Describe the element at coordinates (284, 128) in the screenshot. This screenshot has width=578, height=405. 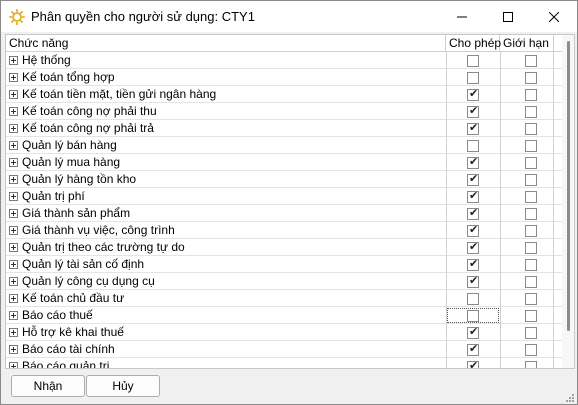
I see `table-row: Kế toán công nợ phải trả` at that location.